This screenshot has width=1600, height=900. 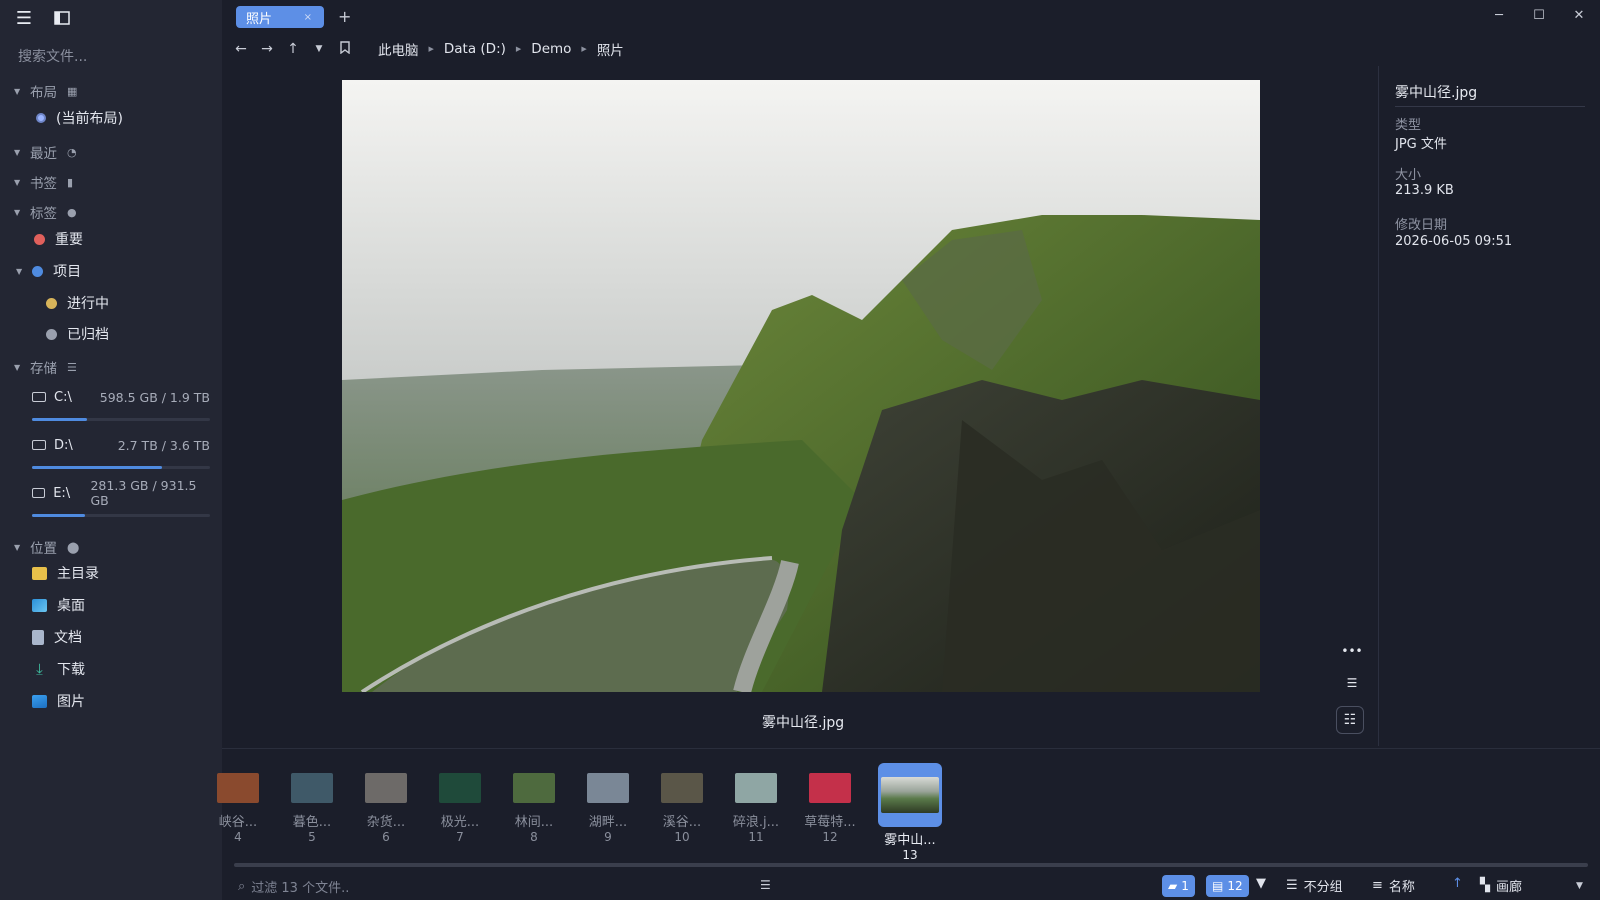 I want to click on details-list-icon: ☰, so click(x=1352, y=683).